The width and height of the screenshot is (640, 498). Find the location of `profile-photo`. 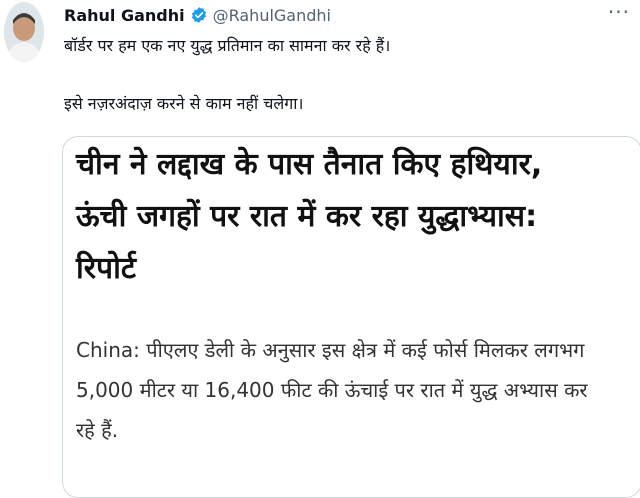

profile-photo is located at coordinates (24, 32).